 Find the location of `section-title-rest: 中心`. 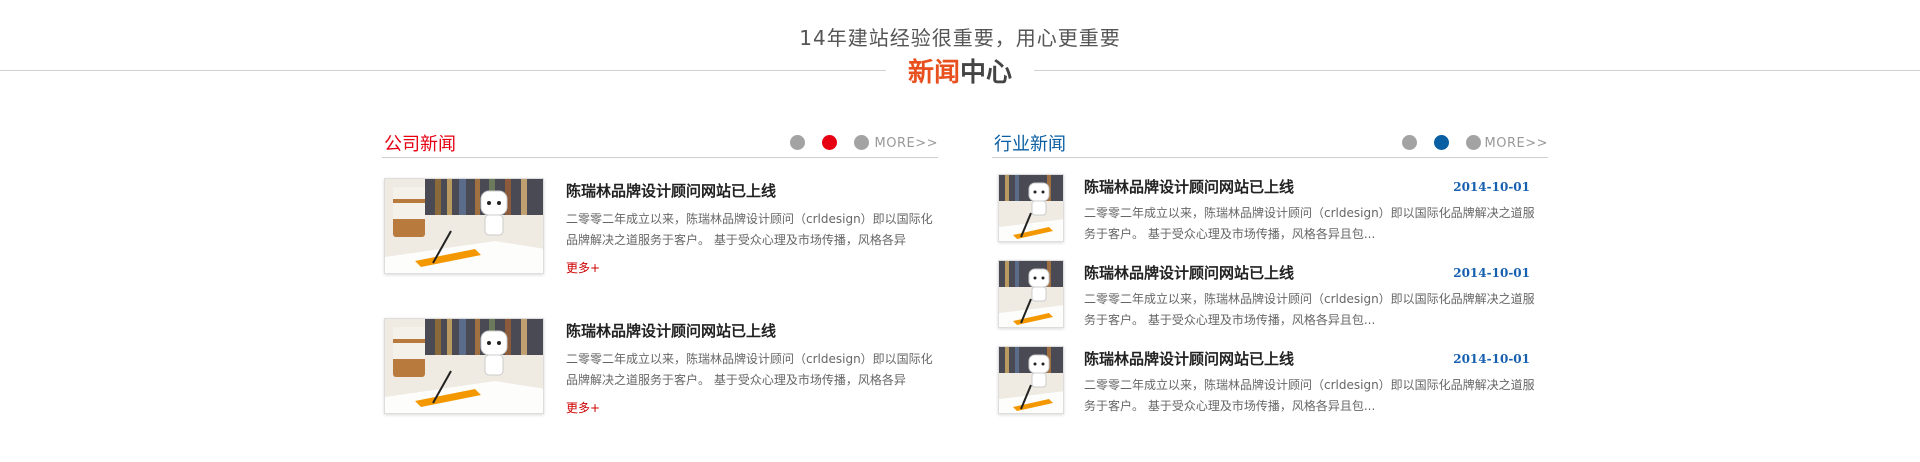

section-title-rest: 中心 is located at coordinates (986, 73).